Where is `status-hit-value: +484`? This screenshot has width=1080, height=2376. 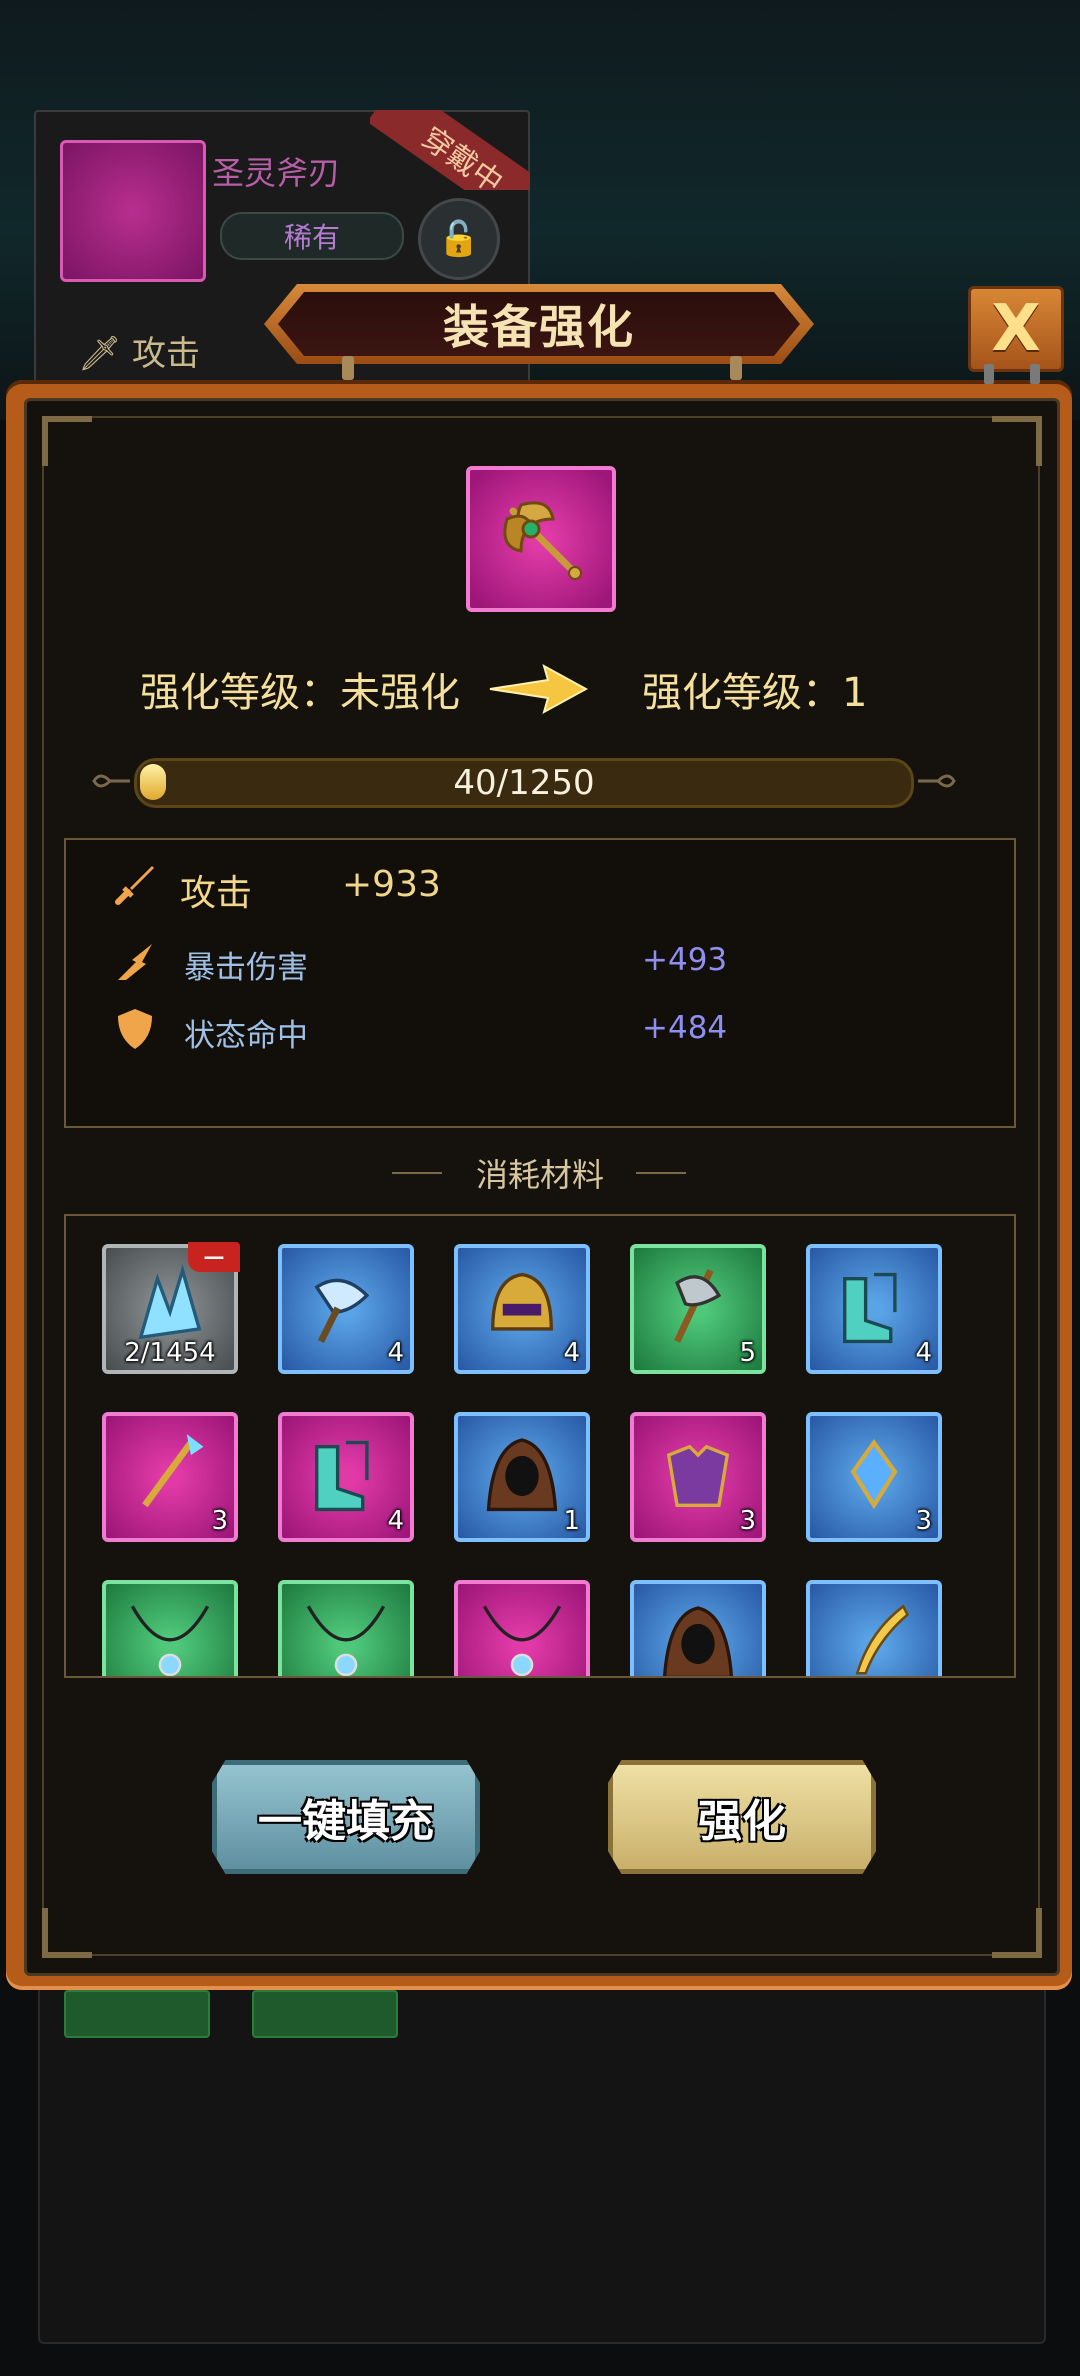
status-hit-value: +484 is located at coordinates (685, 1028).